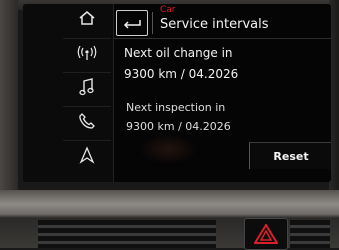 This screenshot has width=339, height=250. Describe the element at coordinates (178, 126) in the screenshot. I see `inspection-value: 9300 km / 04.2026` at that location.